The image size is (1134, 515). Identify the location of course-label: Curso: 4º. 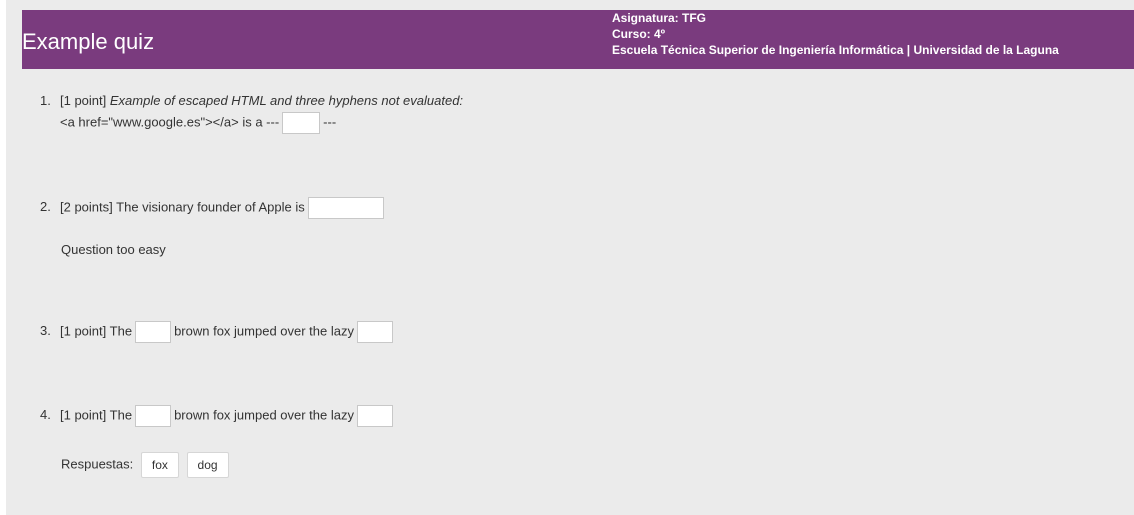
(639, 34).